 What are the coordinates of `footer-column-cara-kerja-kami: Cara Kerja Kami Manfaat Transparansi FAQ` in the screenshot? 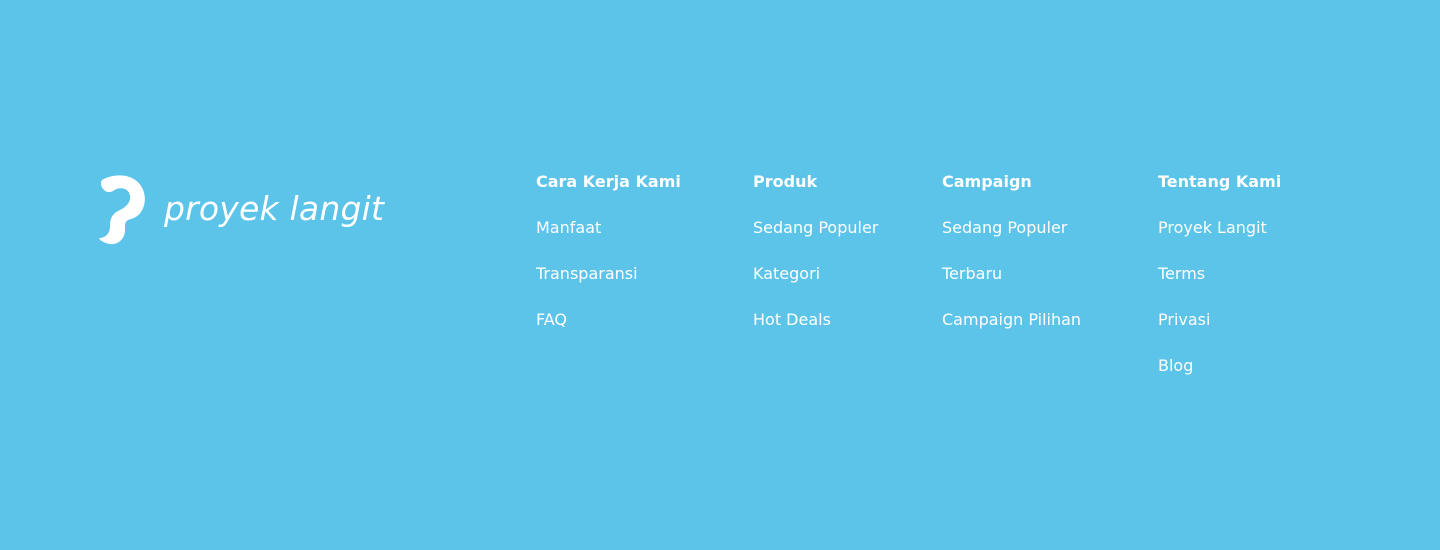 It's located at (608, 263).